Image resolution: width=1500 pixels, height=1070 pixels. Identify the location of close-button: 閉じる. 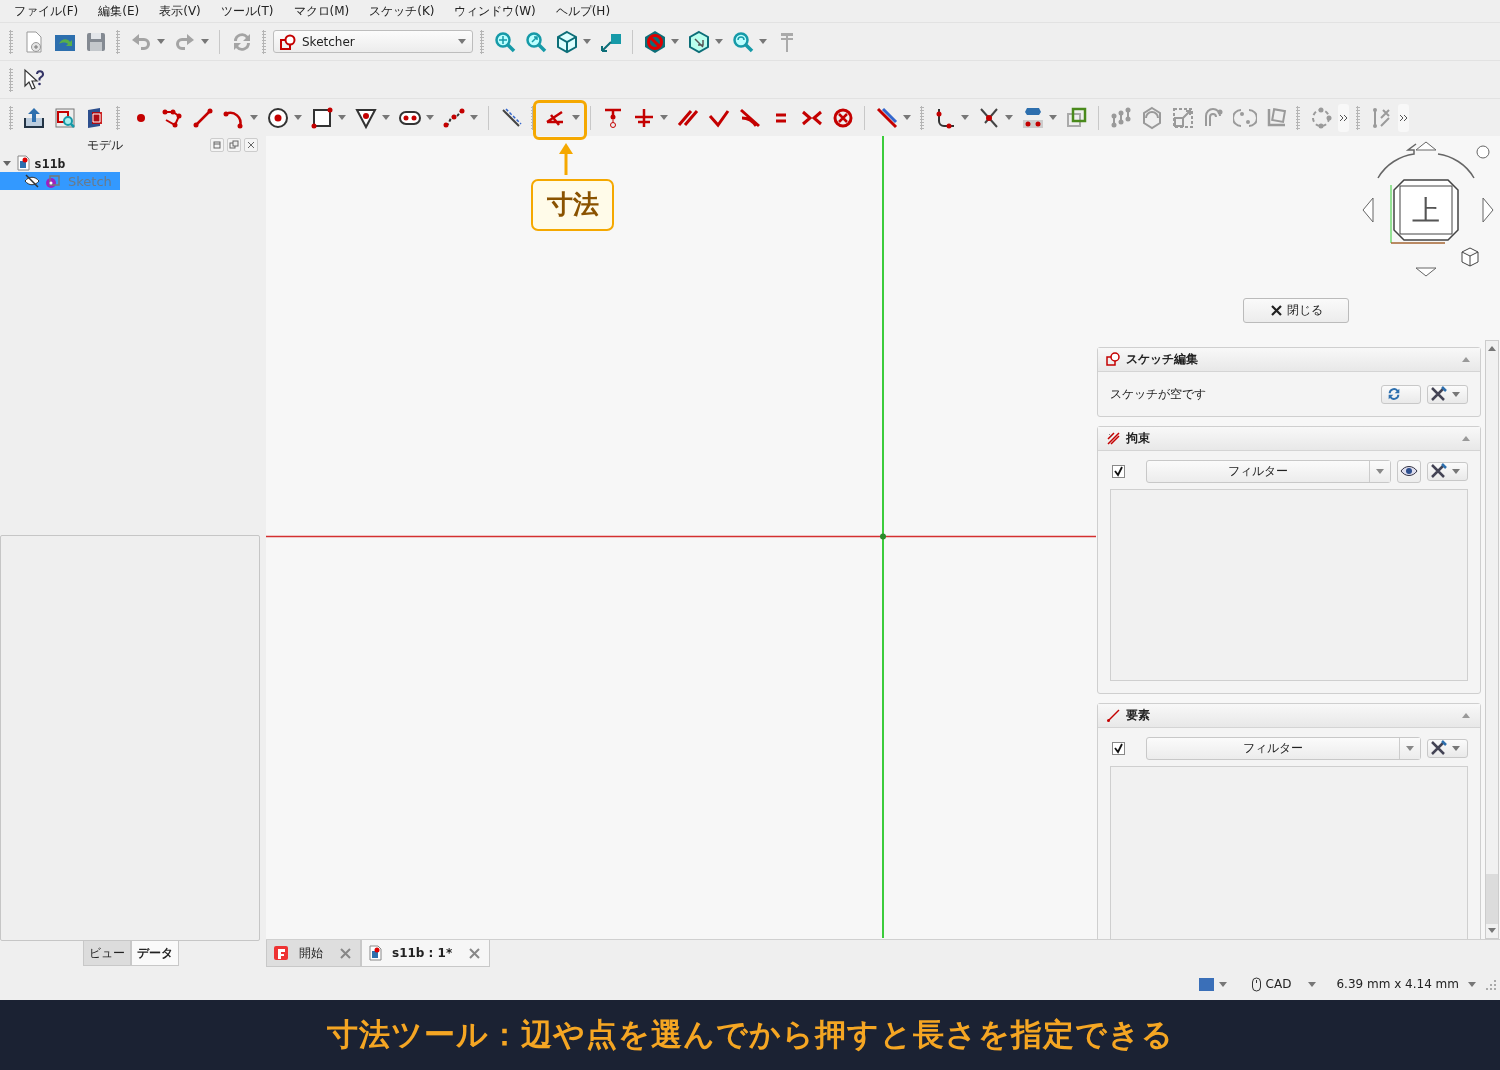
(1296, 310).